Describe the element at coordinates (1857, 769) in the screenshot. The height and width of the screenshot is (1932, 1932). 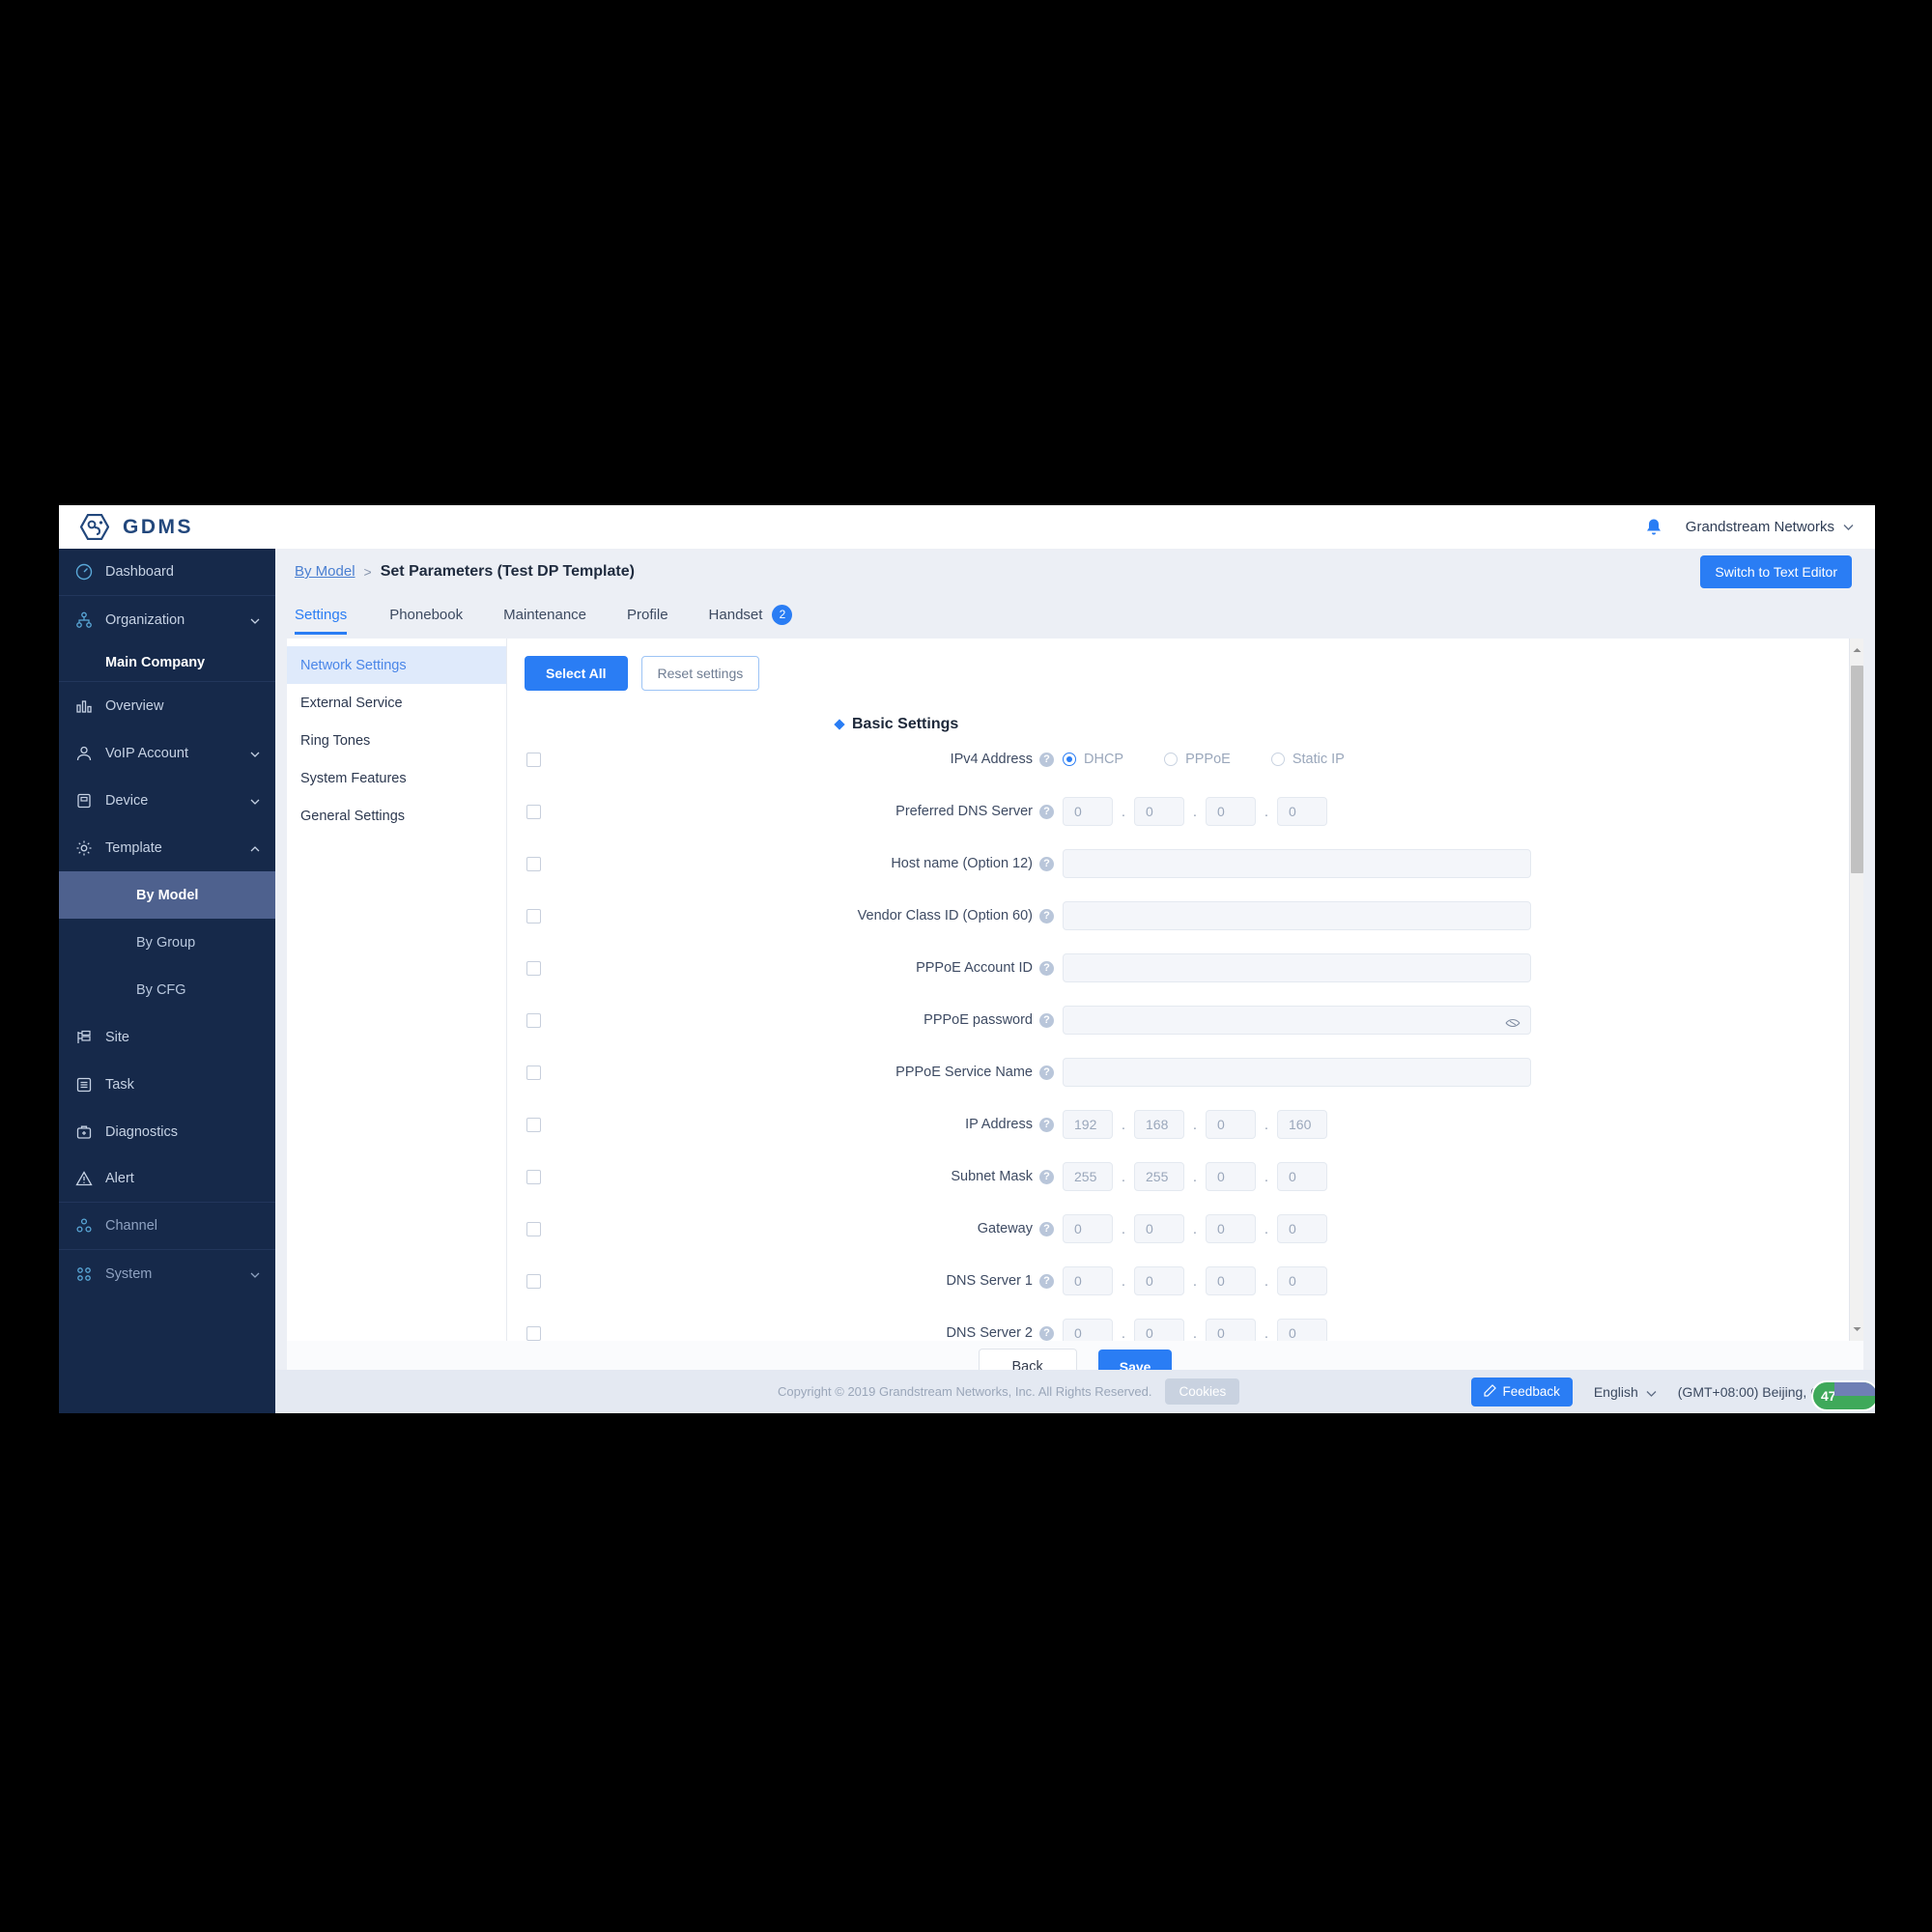
I see `scrollbar-thumb` at that location.